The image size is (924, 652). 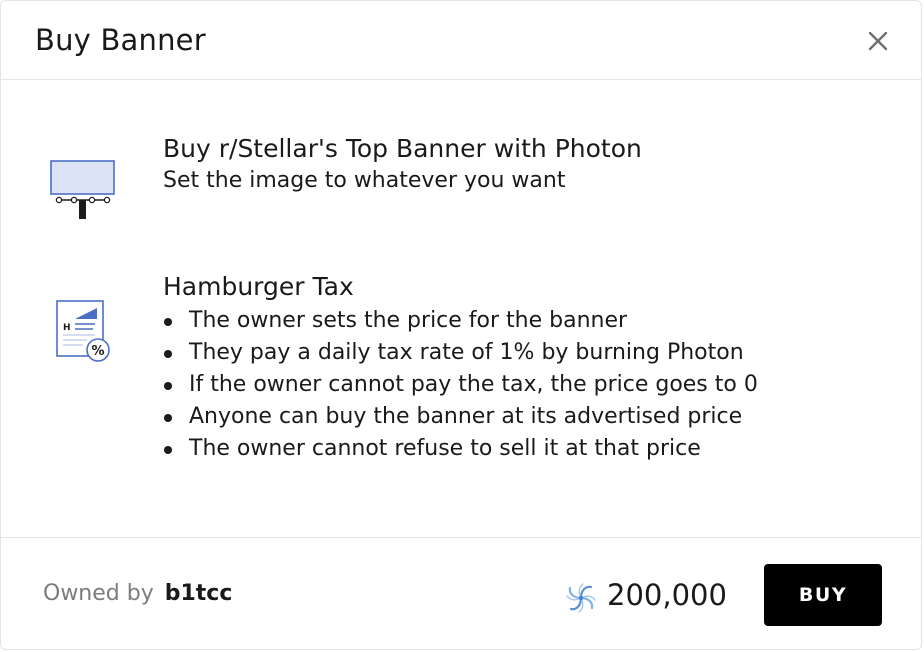 I want to click on owner-info: Owned by b1tcc, so click(x=137, y=593).